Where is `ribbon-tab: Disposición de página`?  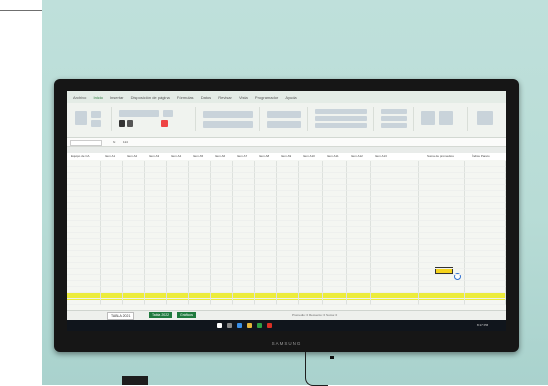
ribbon-tab: Disposición de página is located at coordinates (150, 97).